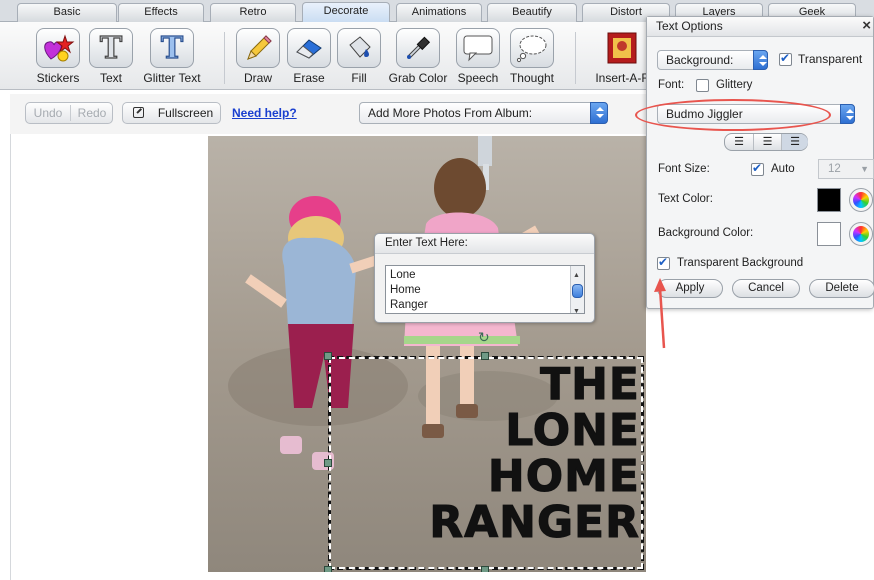  I want to click on transparent-background-label: Transparent Background, so click(740, 263).